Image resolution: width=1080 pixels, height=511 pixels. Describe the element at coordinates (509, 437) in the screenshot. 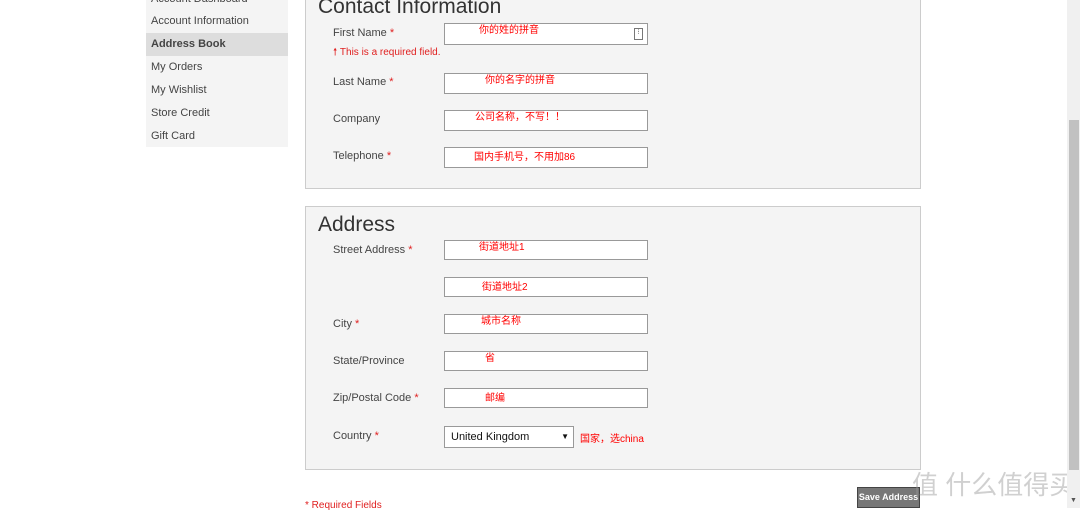

I see `country-select: United Kingdom ▼` at that location.